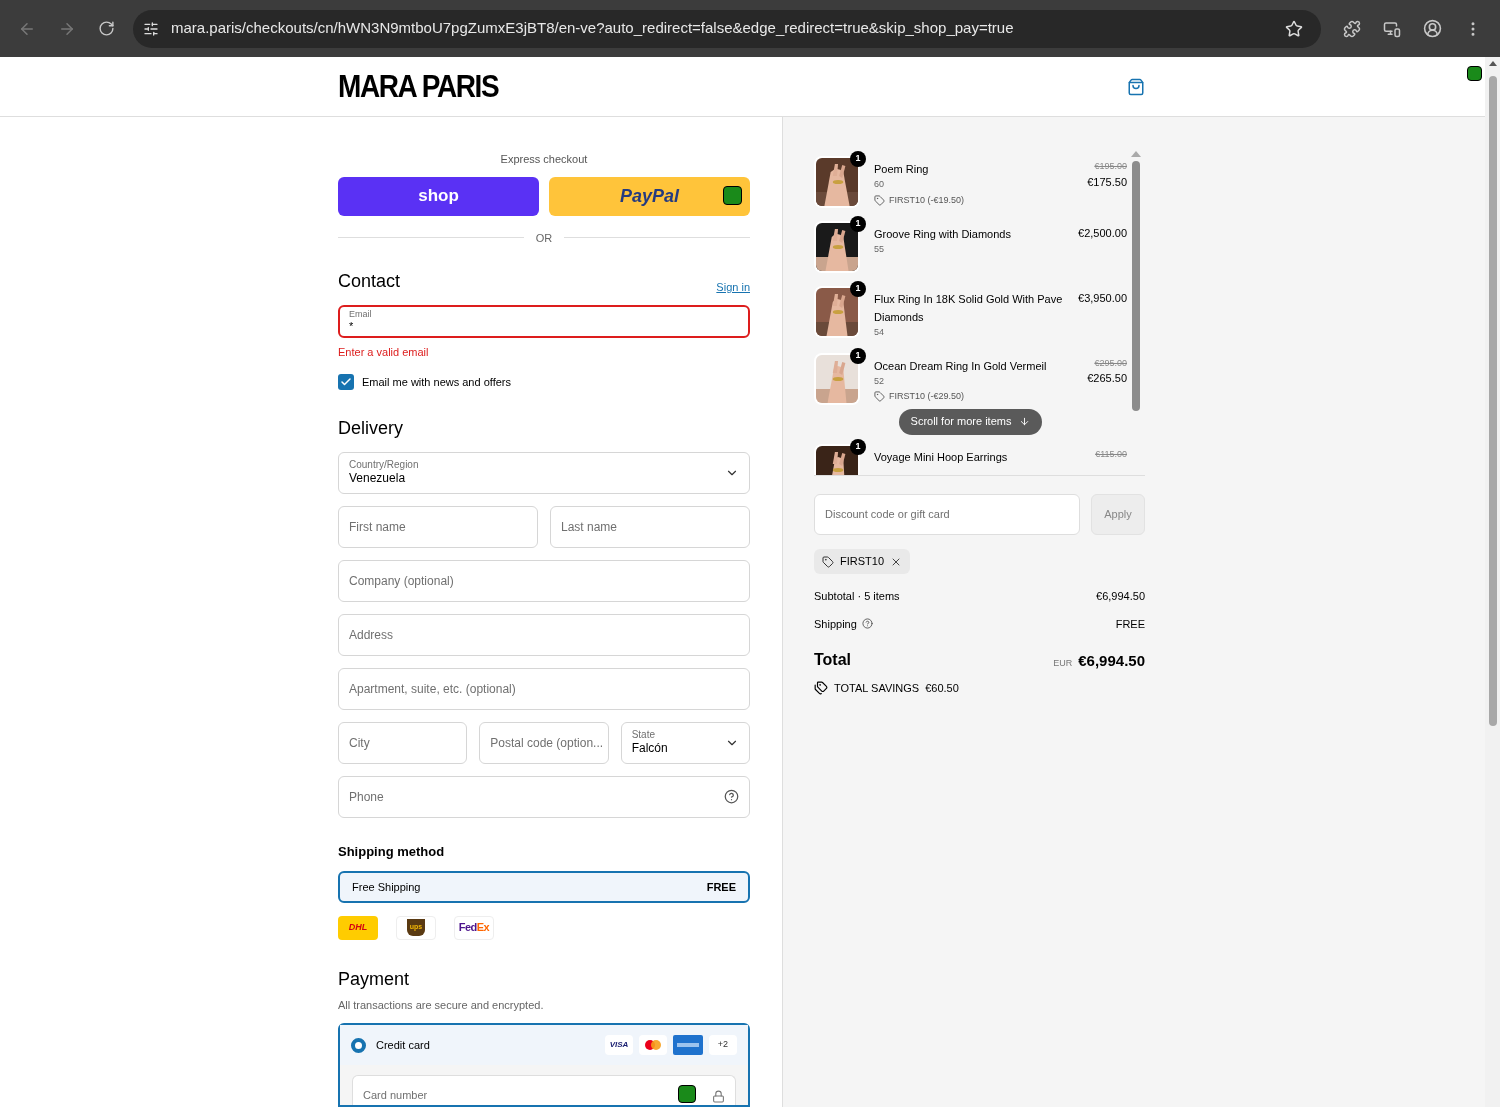  What do you see at coordinates (544, 887) in the screenshot?
I see `shipping-option: Free Shipping FREE` at bounding box center [544, 887].